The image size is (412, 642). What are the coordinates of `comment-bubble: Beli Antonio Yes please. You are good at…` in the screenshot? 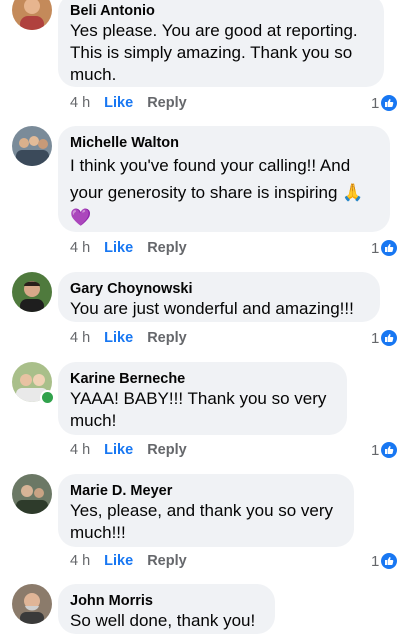 It's located at (221, 43).